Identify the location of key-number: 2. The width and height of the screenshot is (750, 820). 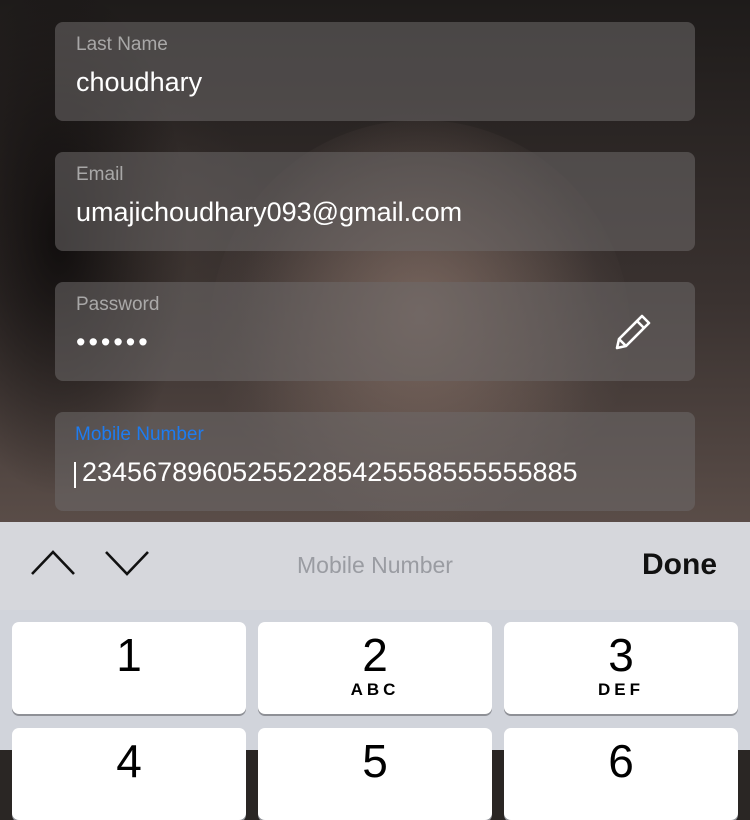
(375, 655).